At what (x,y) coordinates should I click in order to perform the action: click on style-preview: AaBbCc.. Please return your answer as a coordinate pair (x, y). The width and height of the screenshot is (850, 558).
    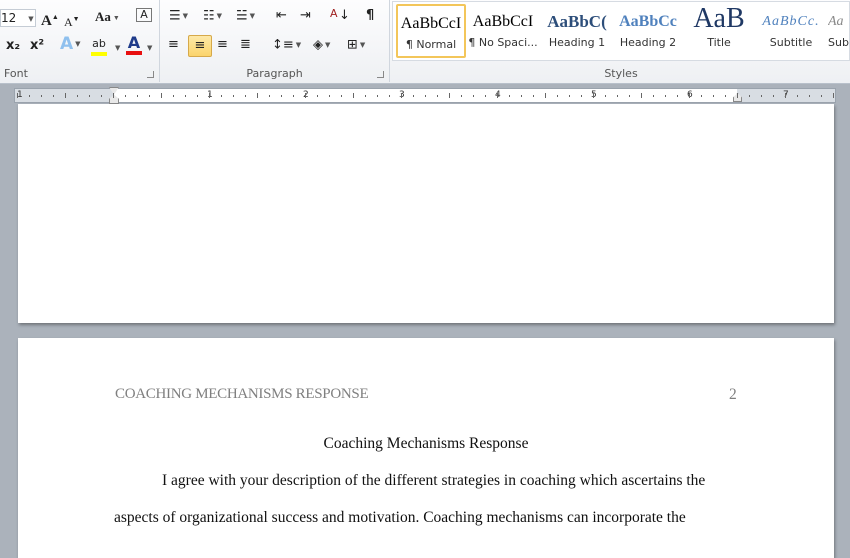
    Looking at the image, I should click on (791, 21).